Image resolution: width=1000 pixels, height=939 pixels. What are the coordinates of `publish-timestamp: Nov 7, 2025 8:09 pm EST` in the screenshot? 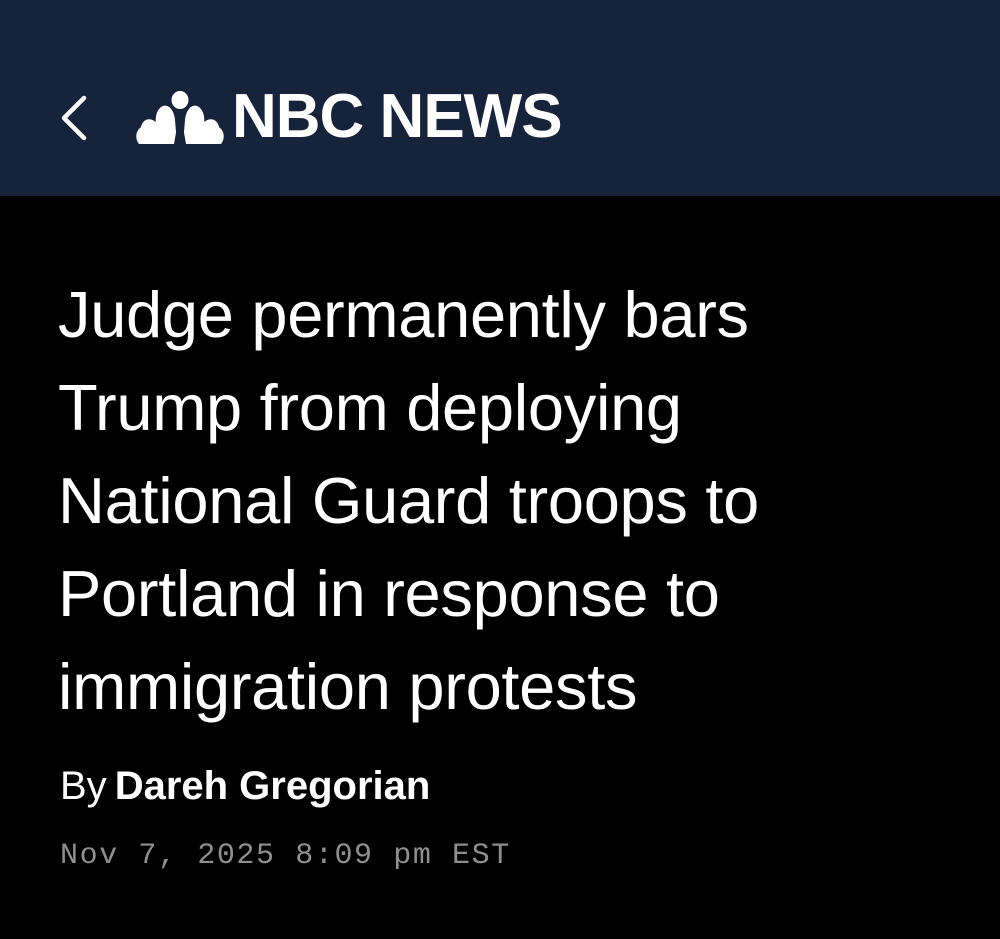 It's located at (285, 856).